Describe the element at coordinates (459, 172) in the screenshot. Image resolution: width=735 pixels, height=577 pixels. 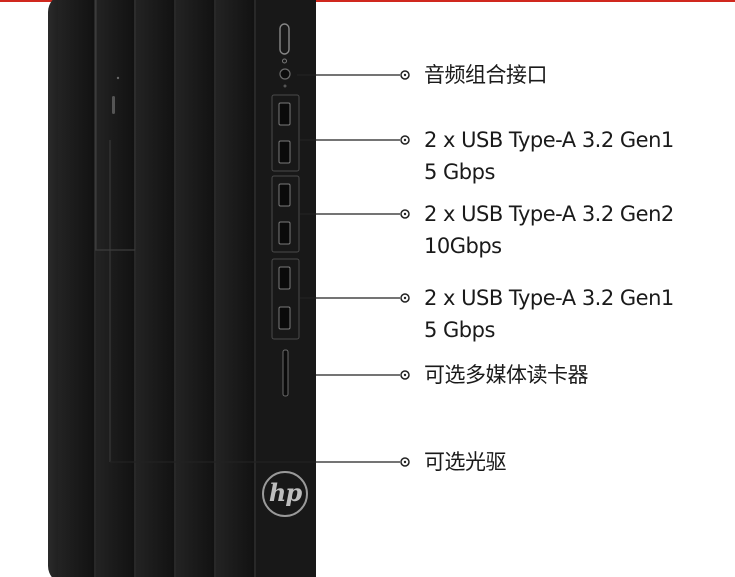
I see `callout-usb-gen1-top-line2: 5 Gbps` at that location.